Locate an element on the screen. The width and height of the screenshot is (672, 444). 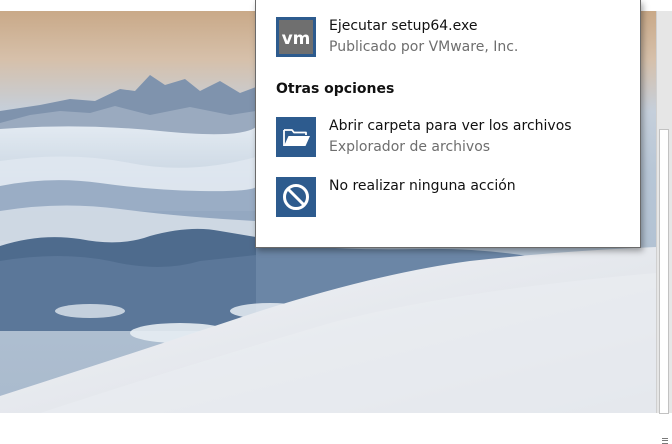
vmware-icon: vm is located at coordinates (296, 37).